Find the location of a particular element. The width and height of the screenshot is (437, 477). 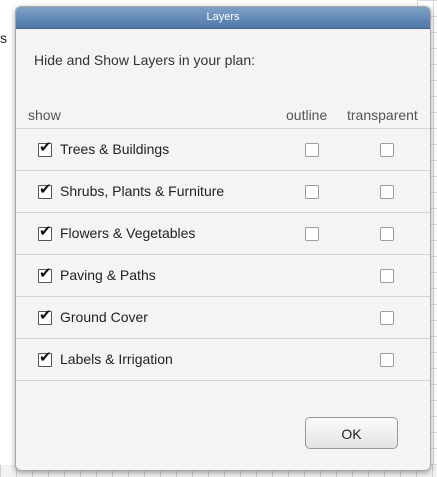

layer-row: ✔ Trees & Buildings is located at coordinates (223, 150).